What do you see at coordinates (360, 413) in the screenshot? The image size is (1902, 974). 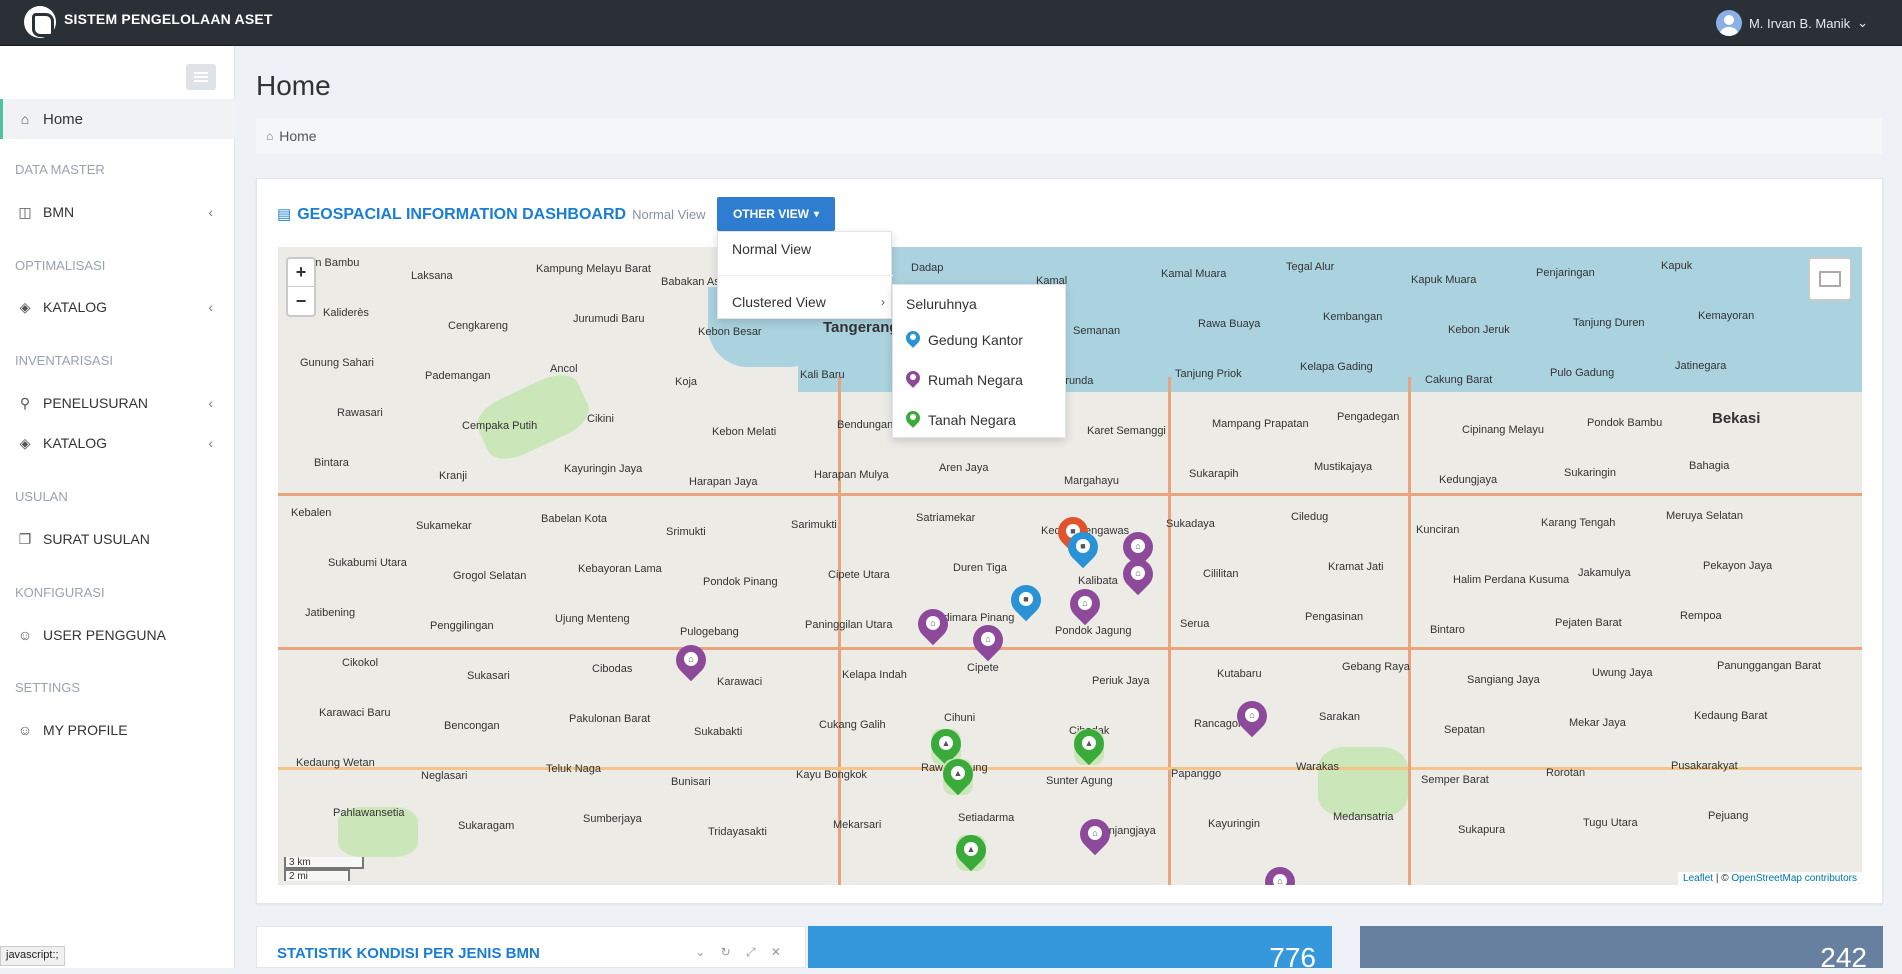 I see `map-place-label: Rawasari` at bounding box center [360, 413].